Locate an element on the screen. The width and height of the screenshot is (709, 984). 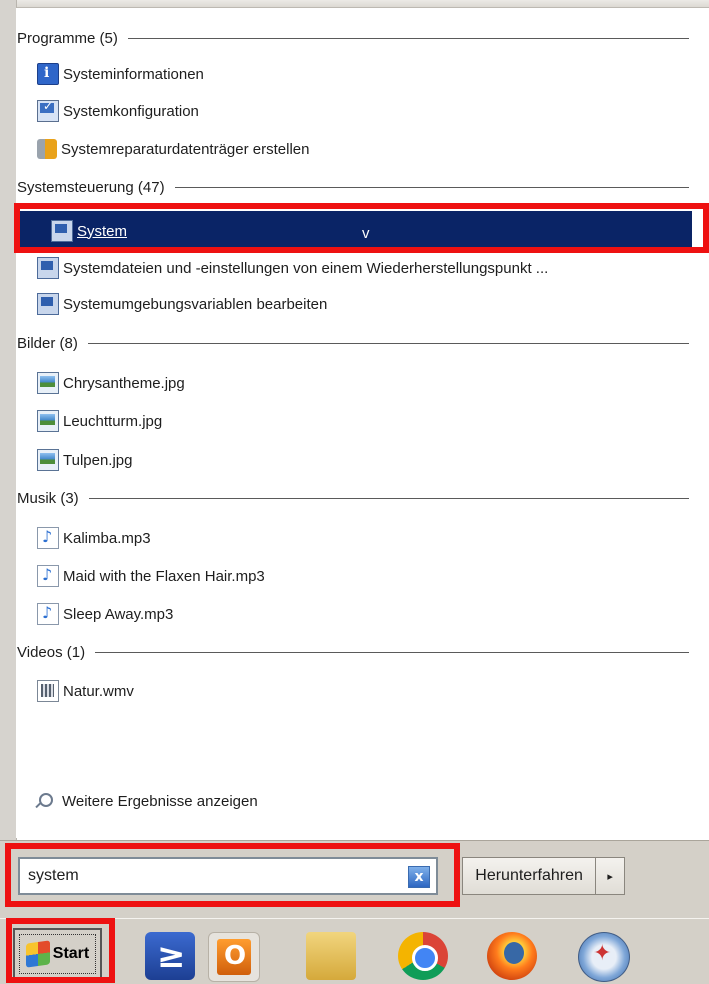
video-file-icon is located at coordinates (48, 691).